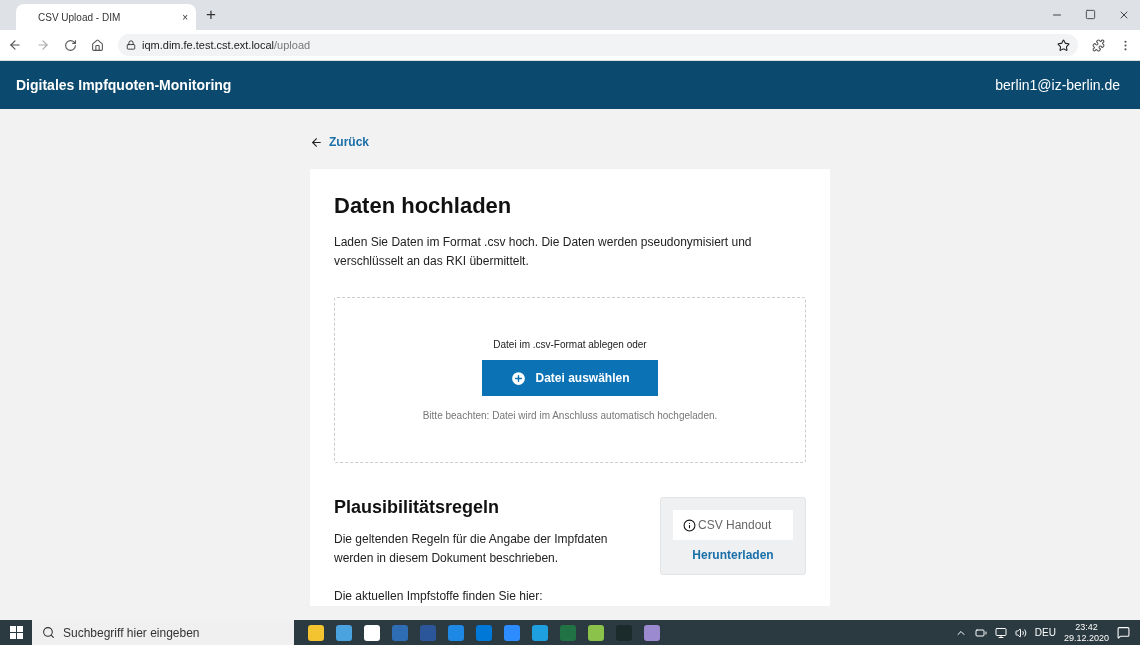 The height and width of the screenshot is (645, 1140). Describe the element at coordinates (735, 525) in the screenshot. I see `file-name: CSV Handout` at that location.